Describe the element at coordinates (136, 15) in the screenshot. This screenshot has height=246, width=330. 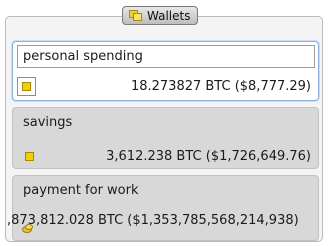
I see `wallets-icon` at that location.